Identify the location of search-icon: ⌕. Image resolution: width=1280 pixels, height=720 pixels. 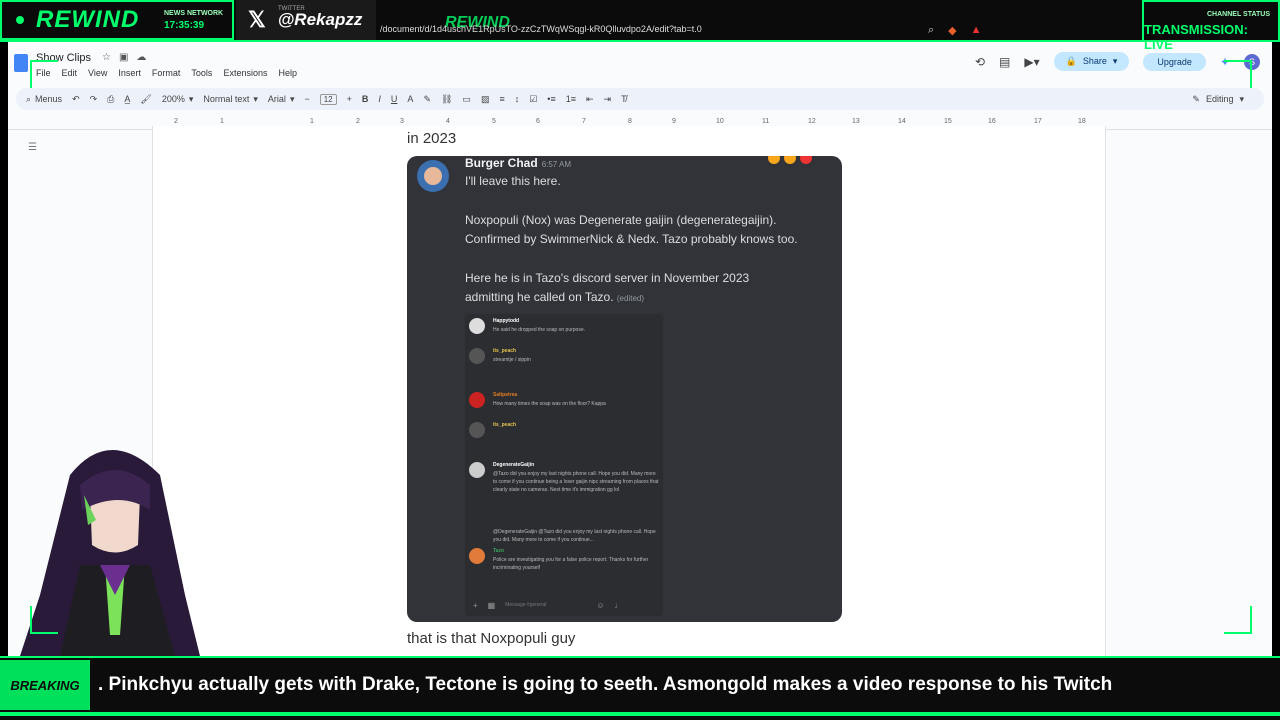
(29, 98).